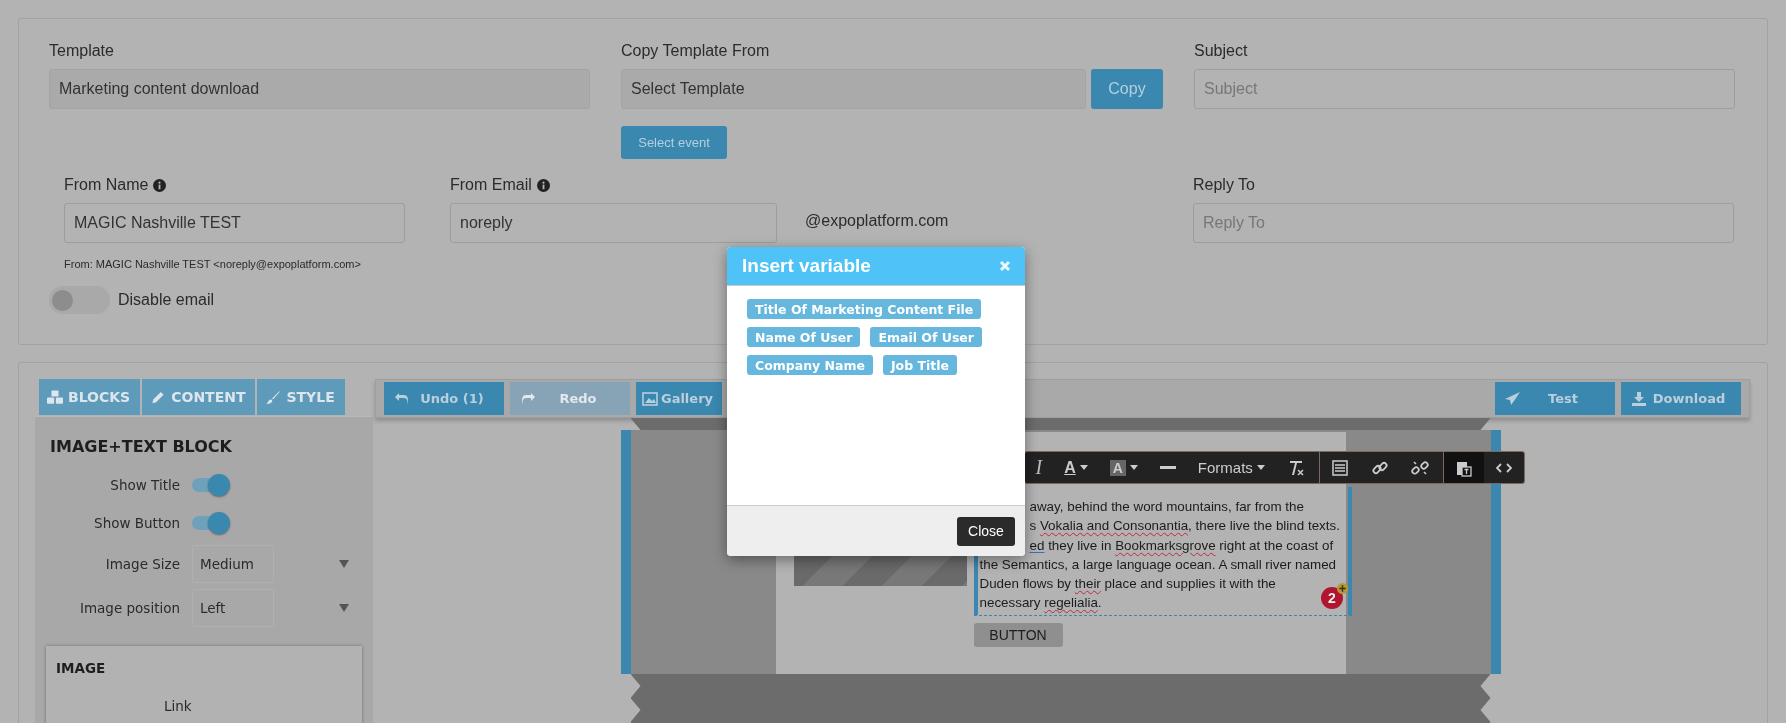  What do you see at coordinates (81, 51) in the screenshot?
I see `field-label: Template` at bounding box center [81, 51].